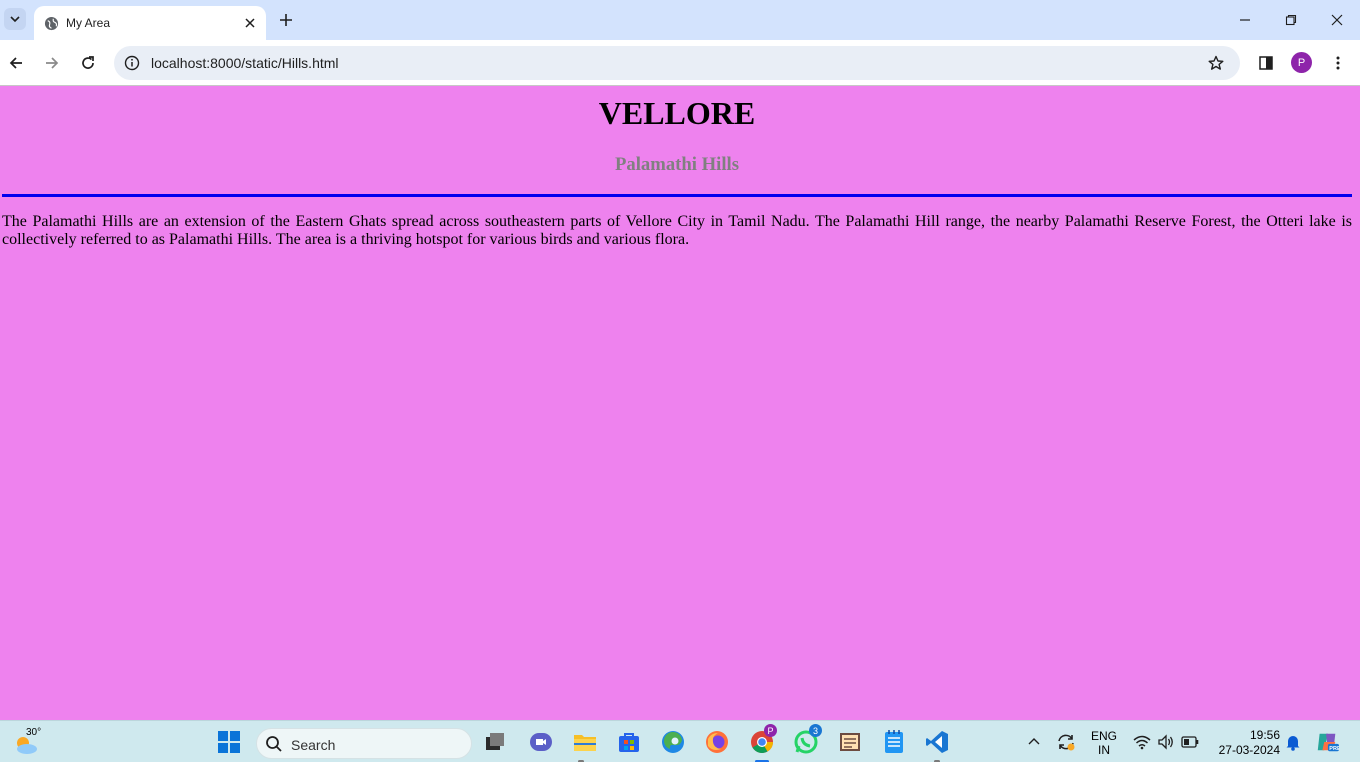 This screenshot has width=1360, height=762. What do you see at coordinates (245, 63) in the screenshot?
I see `url-text: localhost:8000/static/Hills.html` at bounding box center [245, 63].